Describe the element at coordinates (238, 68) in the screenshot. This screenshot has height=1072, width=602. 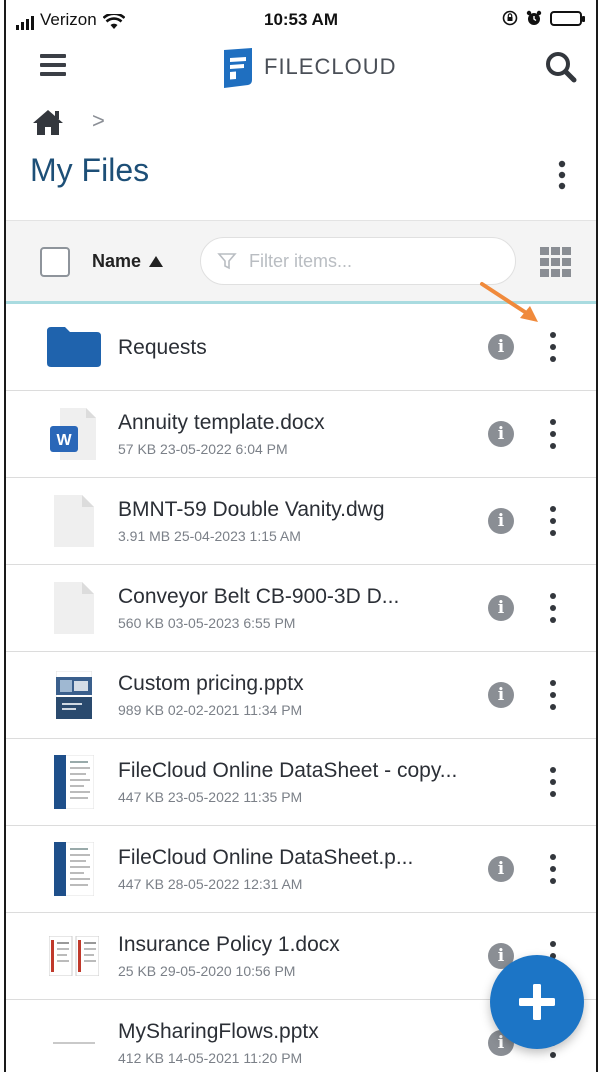
I see `filecloud-logo-icon` at that location.